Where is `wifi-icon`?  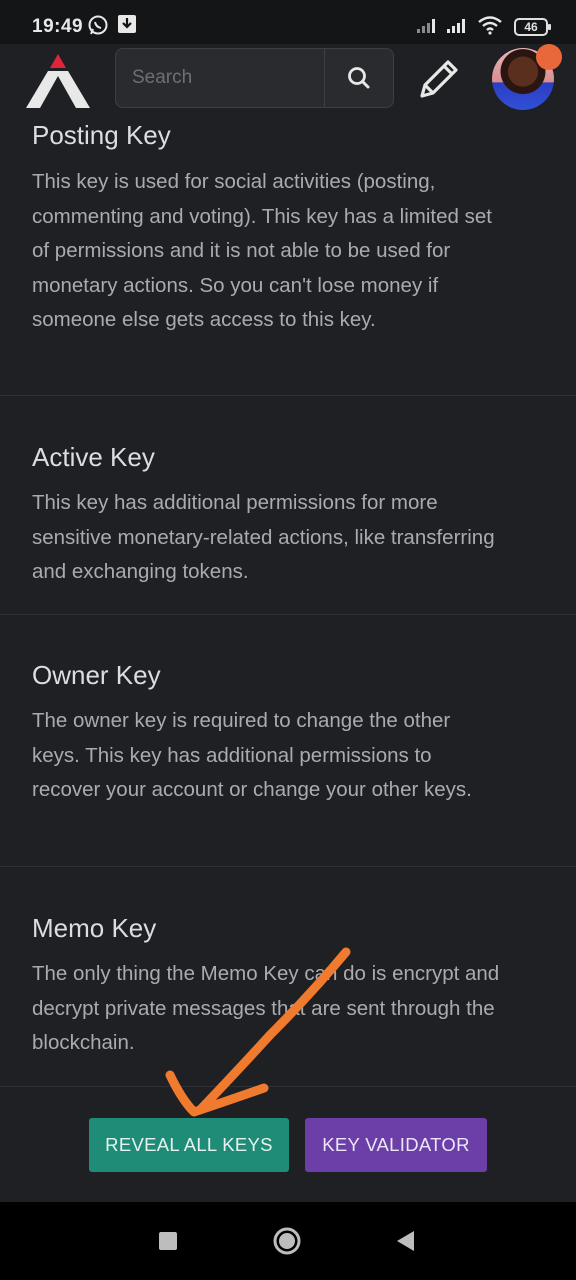
wifi-icon is located at coordinates (490, 25).